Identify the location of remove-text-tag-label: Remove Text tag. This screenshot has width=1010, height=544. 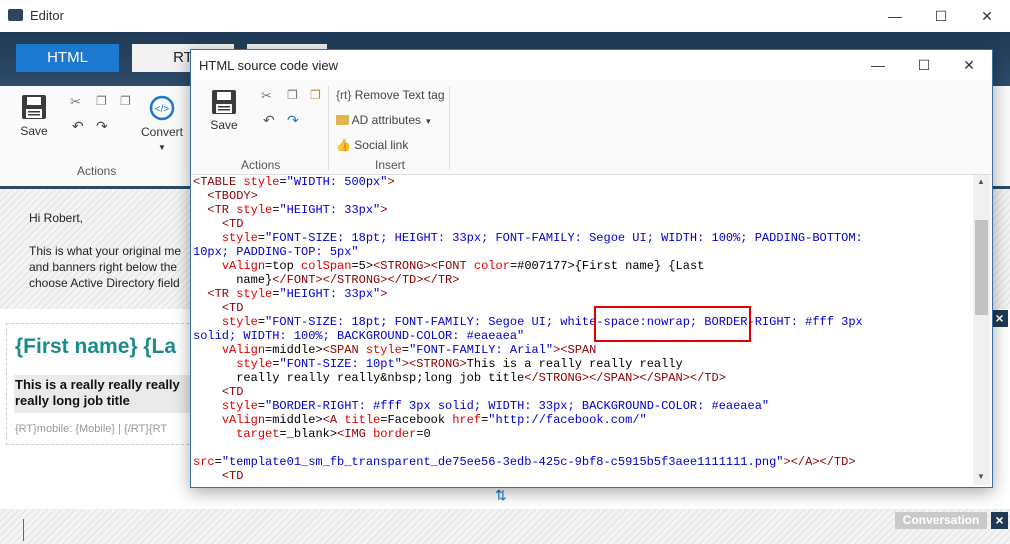
(399, 95).